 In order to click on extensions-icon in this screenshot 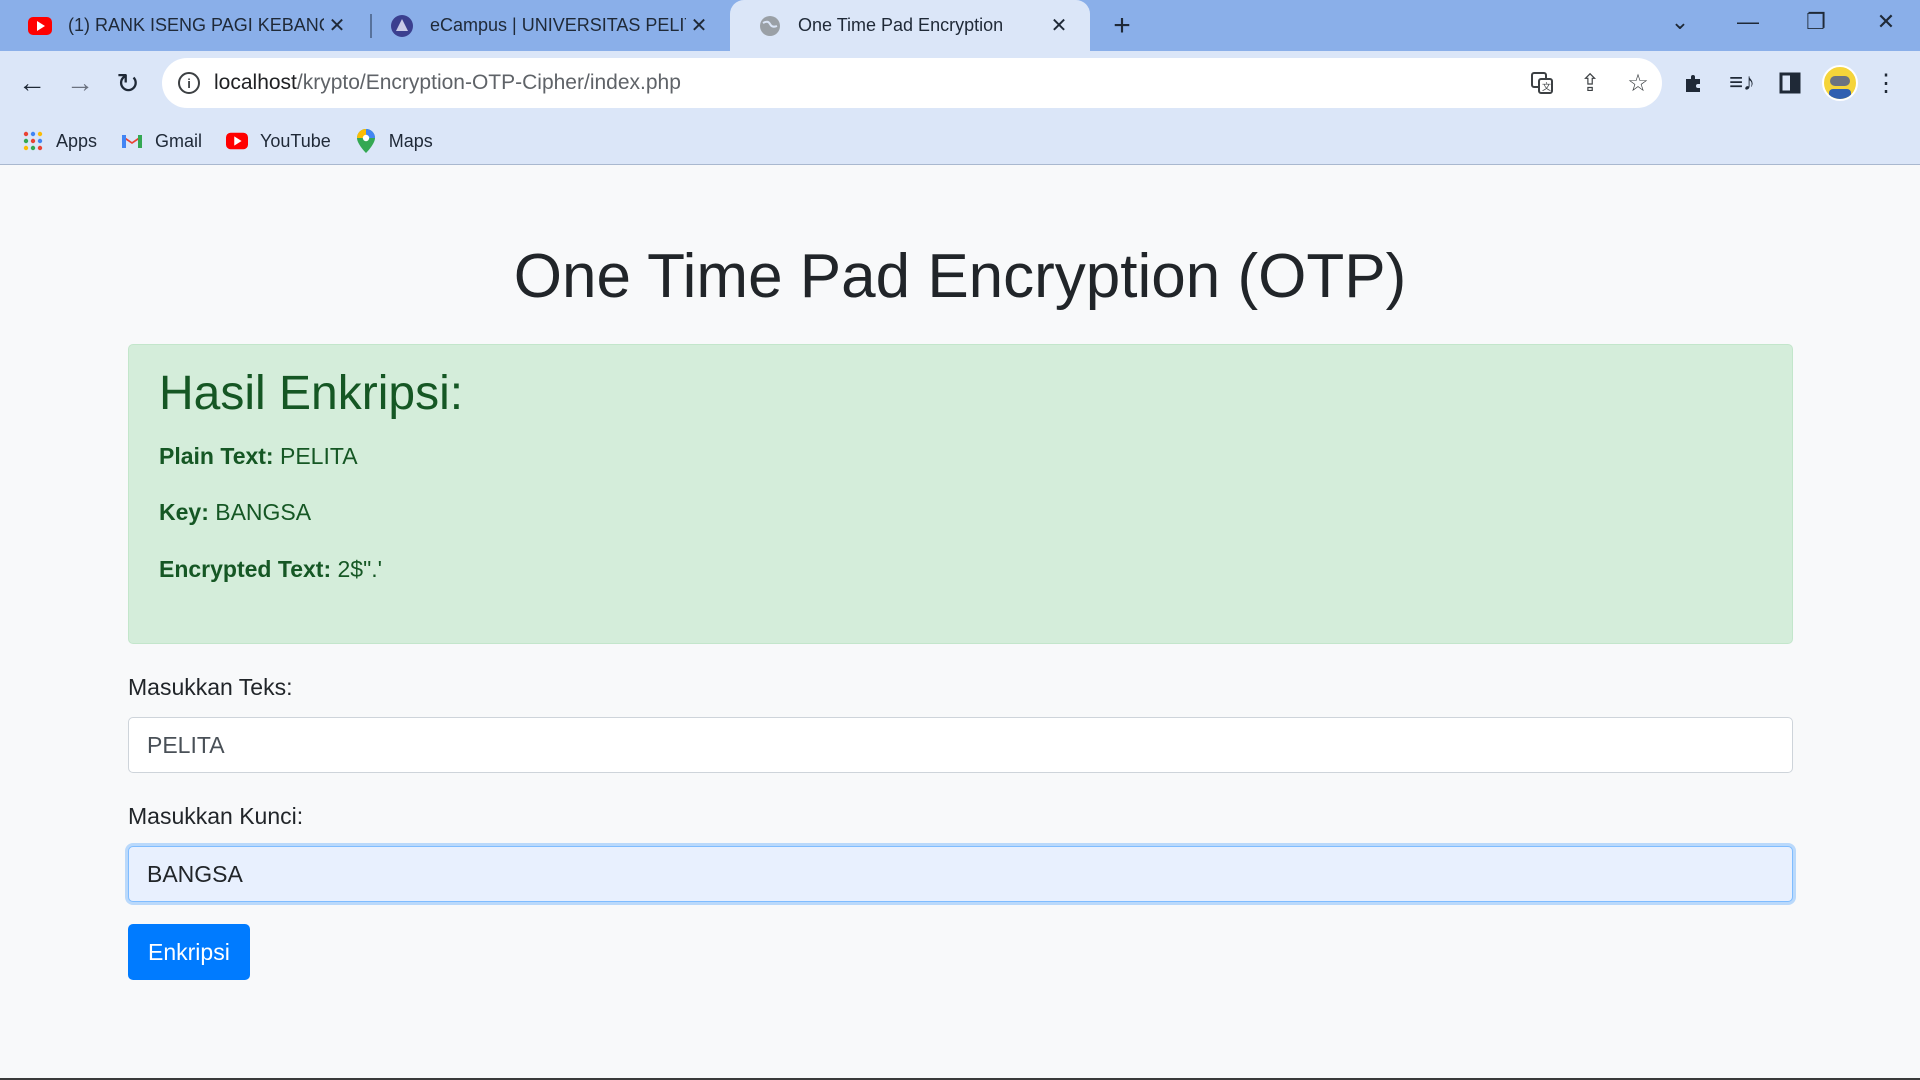, I will do `click(1694, 83)`.